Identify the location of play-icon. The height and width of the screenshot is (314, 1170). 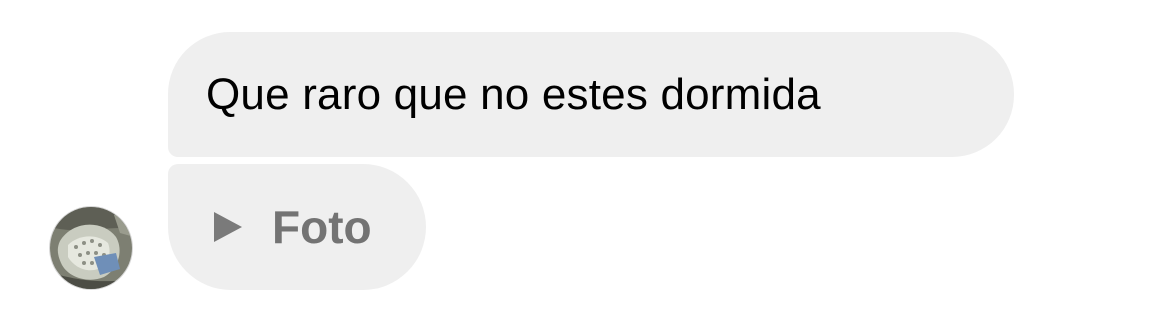
(228, 227).